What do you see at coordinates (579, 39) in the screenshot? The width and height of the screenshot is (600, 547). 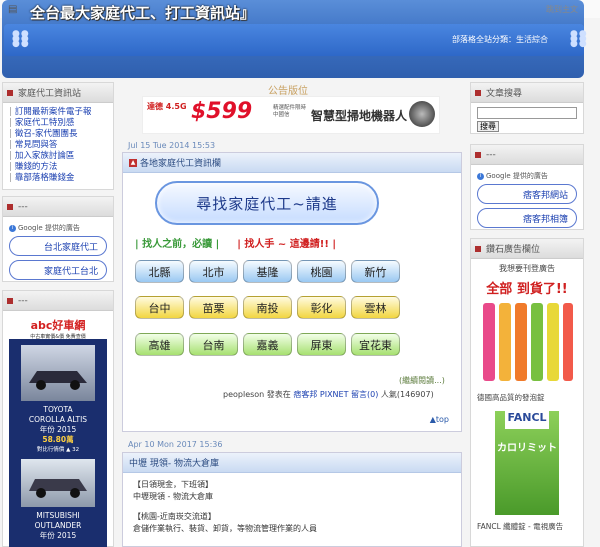 I see `grip-dots-icon: ●● ●● ●●` at bounding box center [579, 39].